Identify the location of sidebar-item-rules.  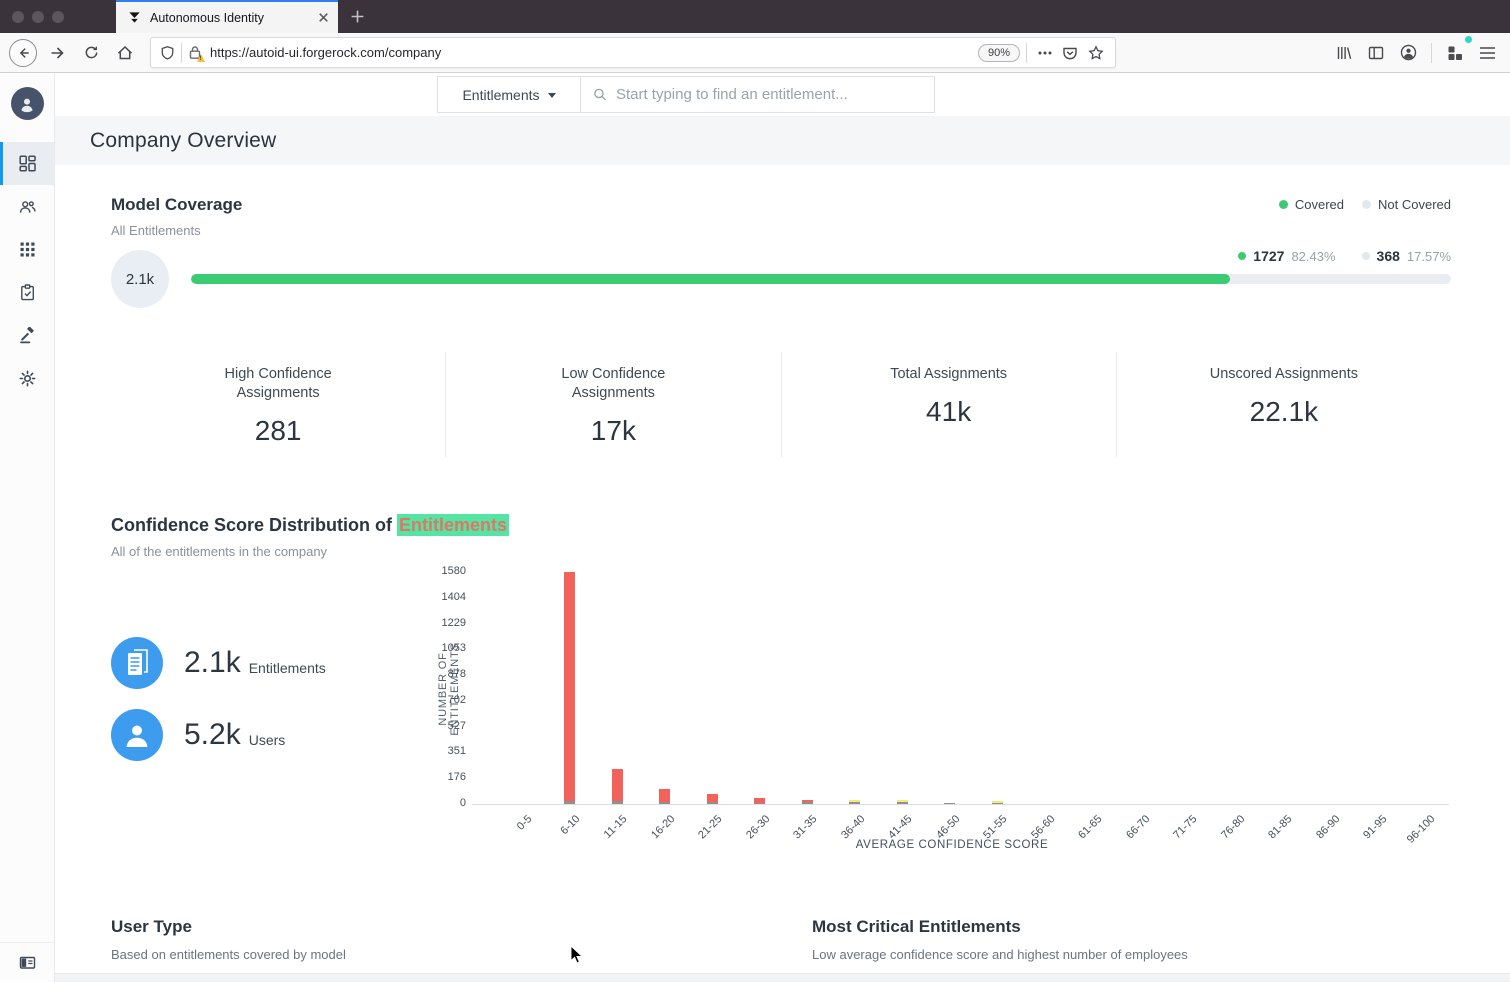
(27, 335).